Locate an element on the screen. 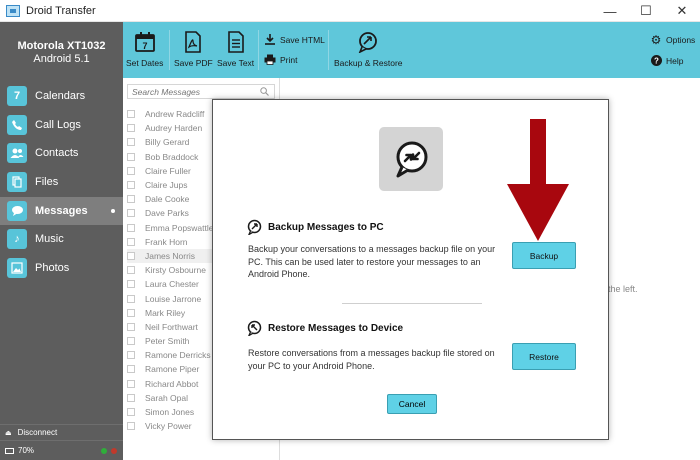  options-button: ⚙ Options is located at coordinates (673, 39).